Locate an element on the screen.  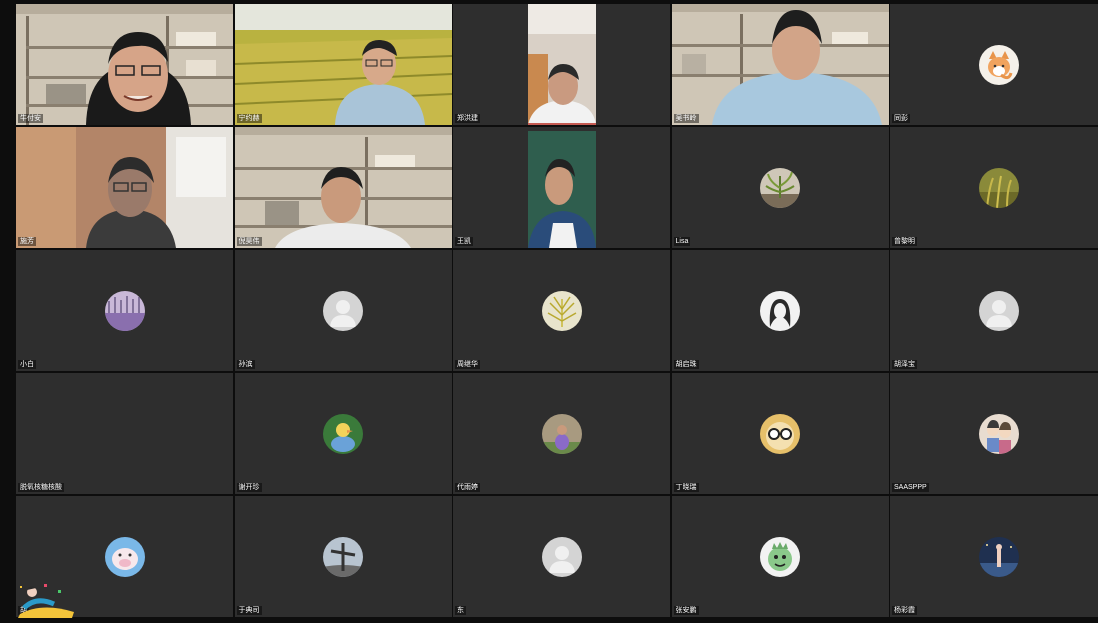
participant-tile: 胡启珠 is located at coordinates (780, 310).